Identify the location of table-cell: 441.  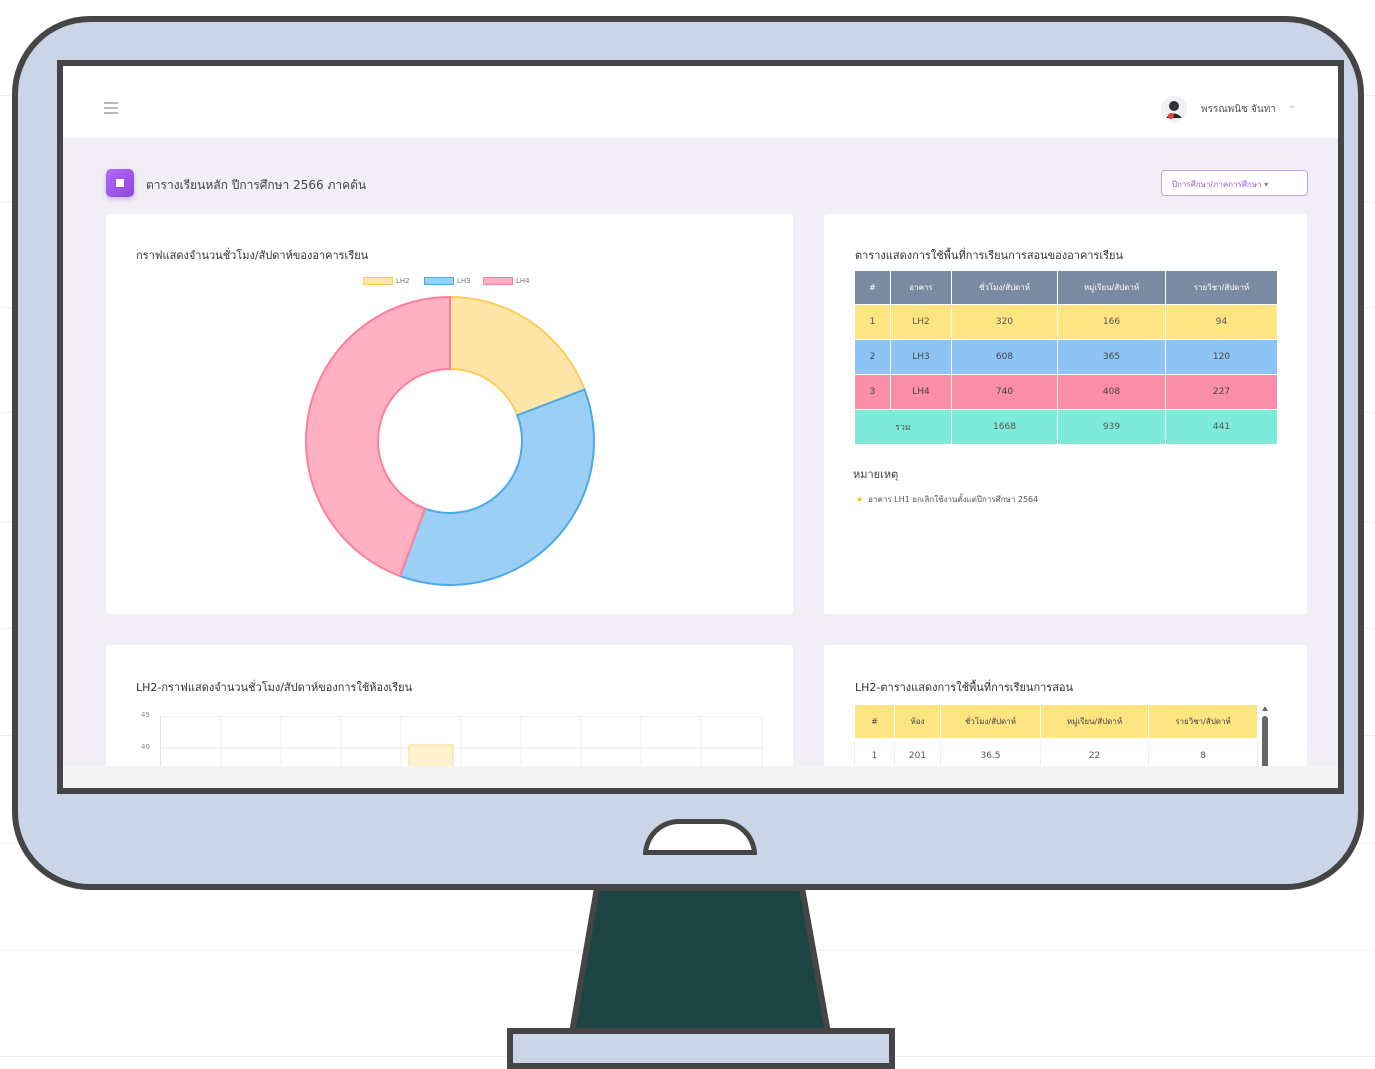
(1221, 427).